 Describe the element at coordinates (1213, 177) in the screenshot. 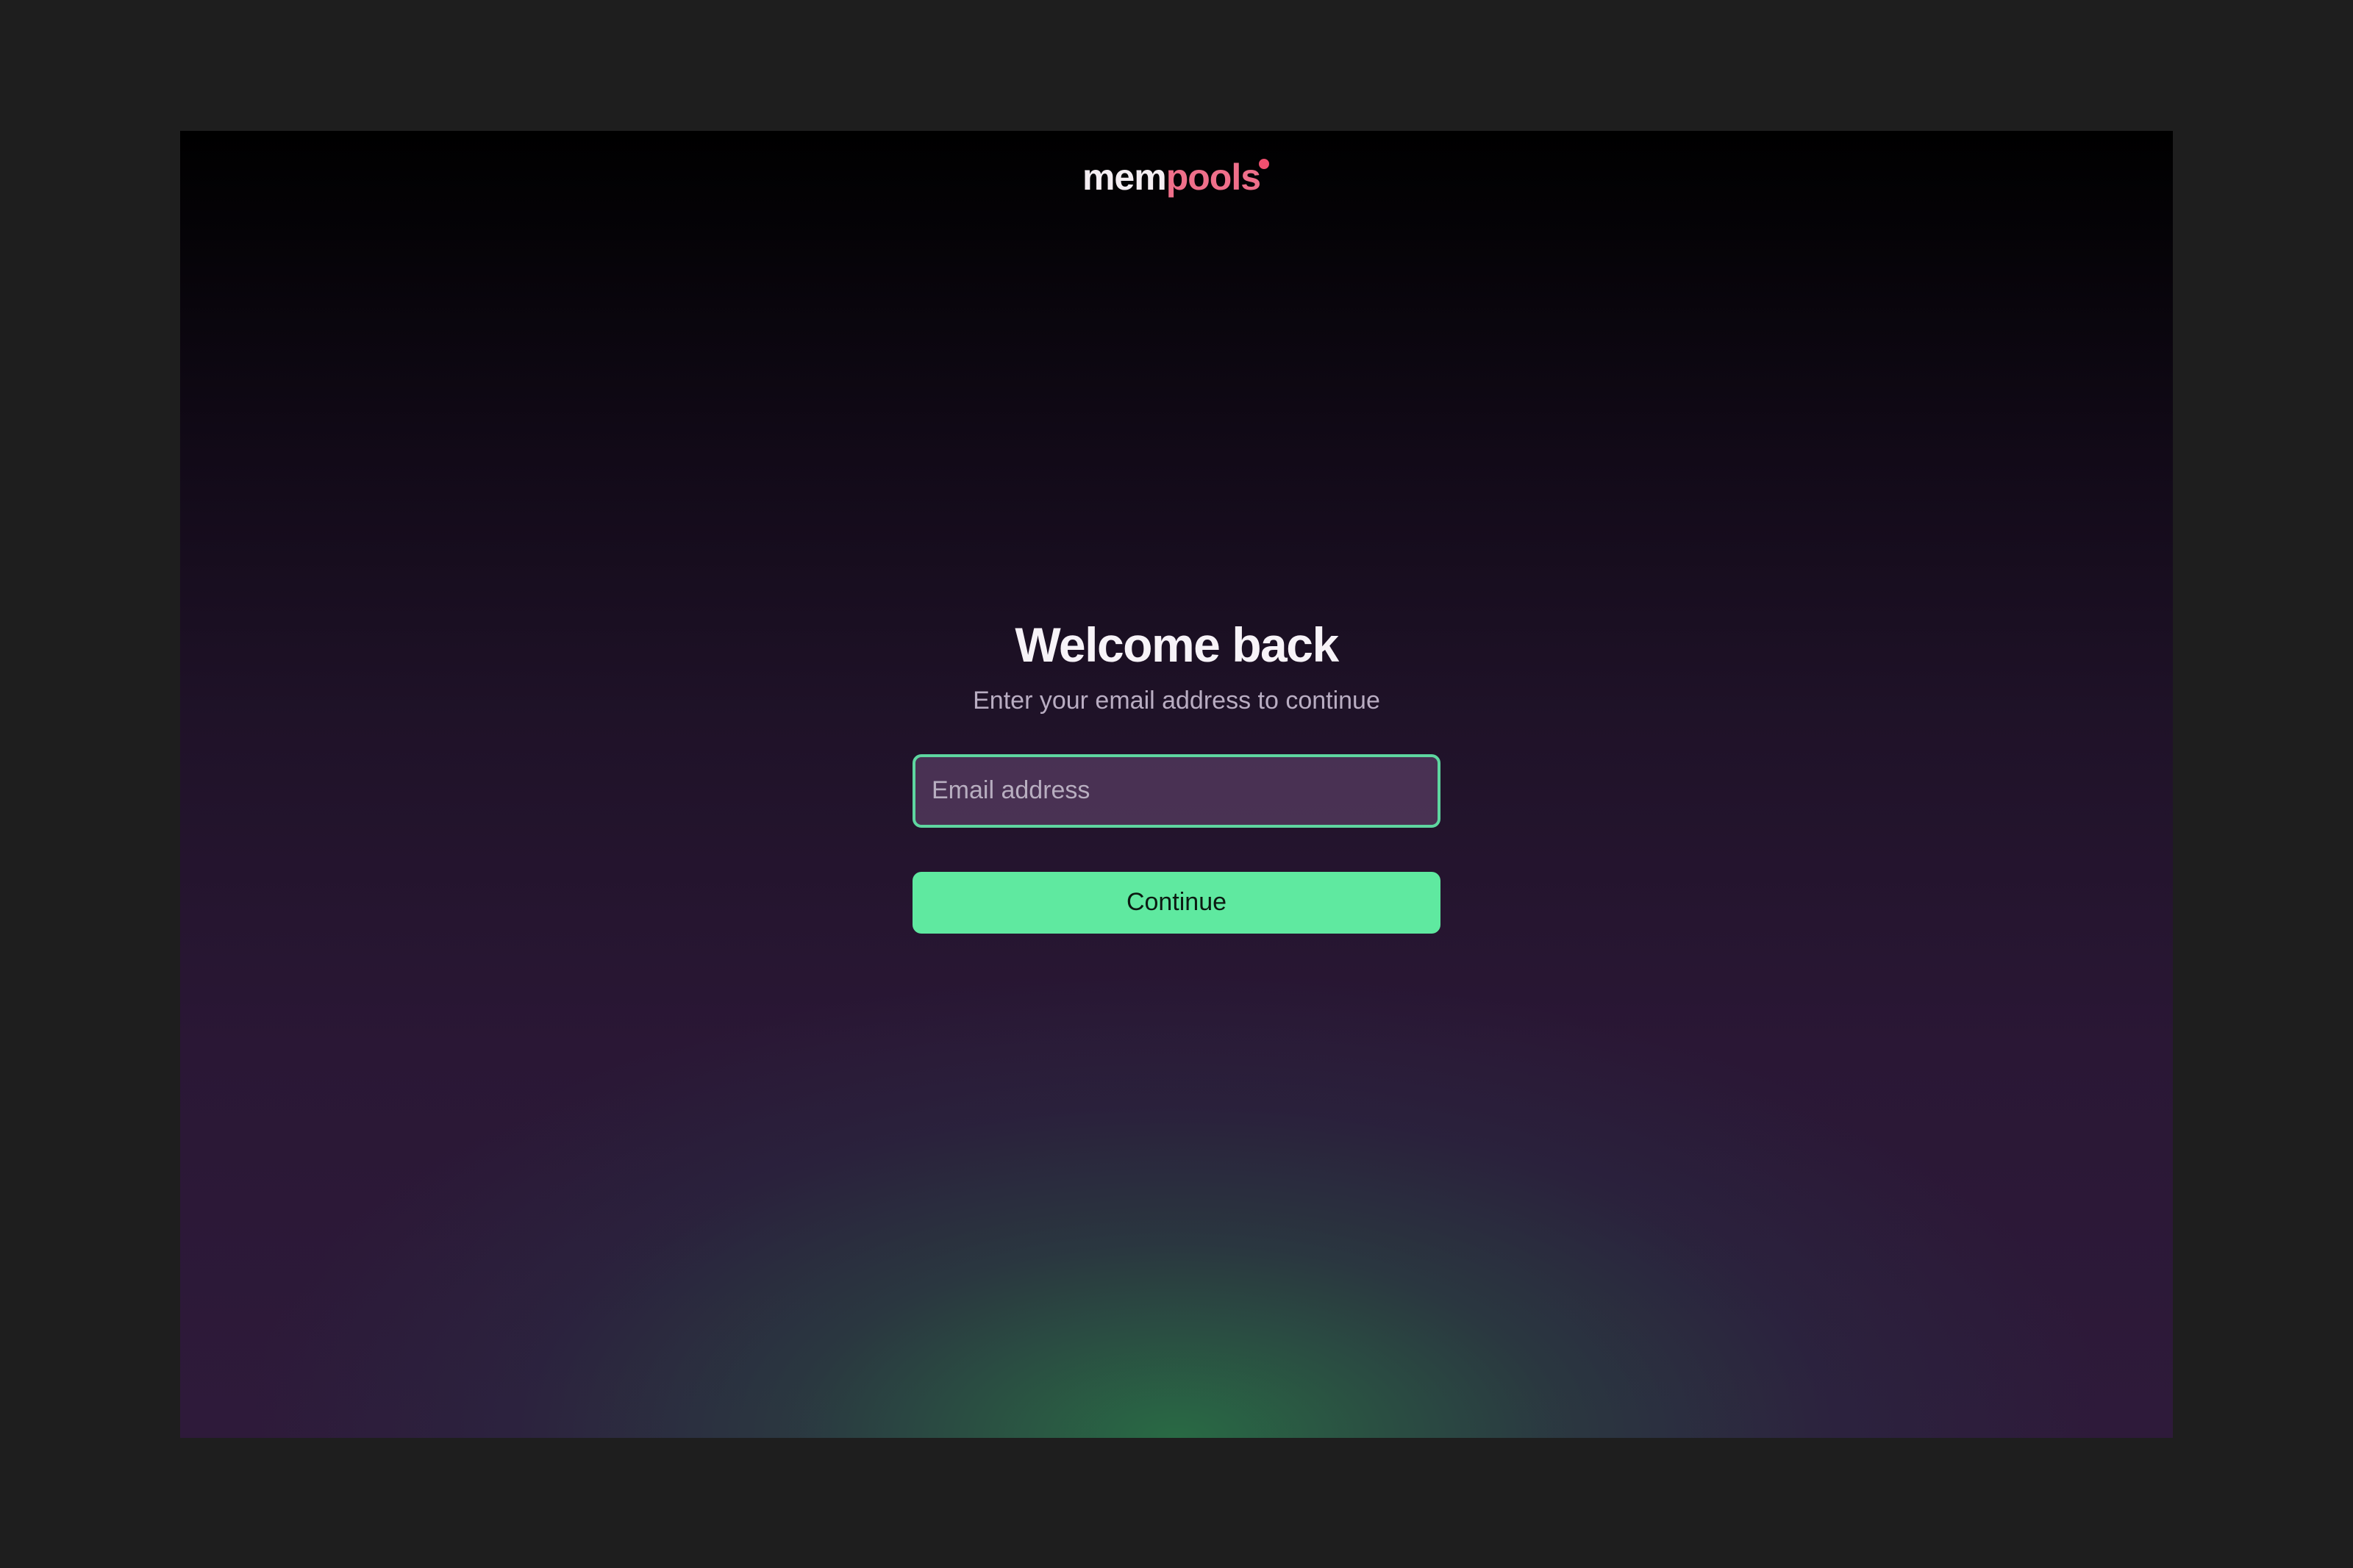

I see `logo-text-pools: pools` at that location.